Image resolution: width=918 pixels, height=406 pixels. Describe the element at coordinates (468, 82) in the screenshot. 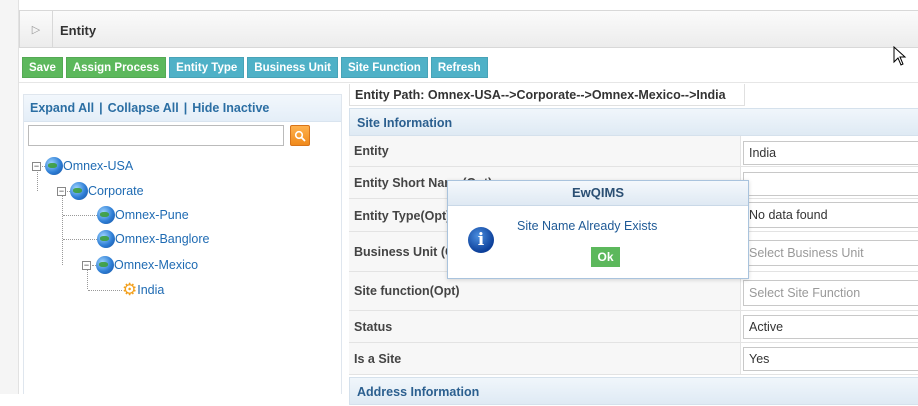

I see `divider` at that location.